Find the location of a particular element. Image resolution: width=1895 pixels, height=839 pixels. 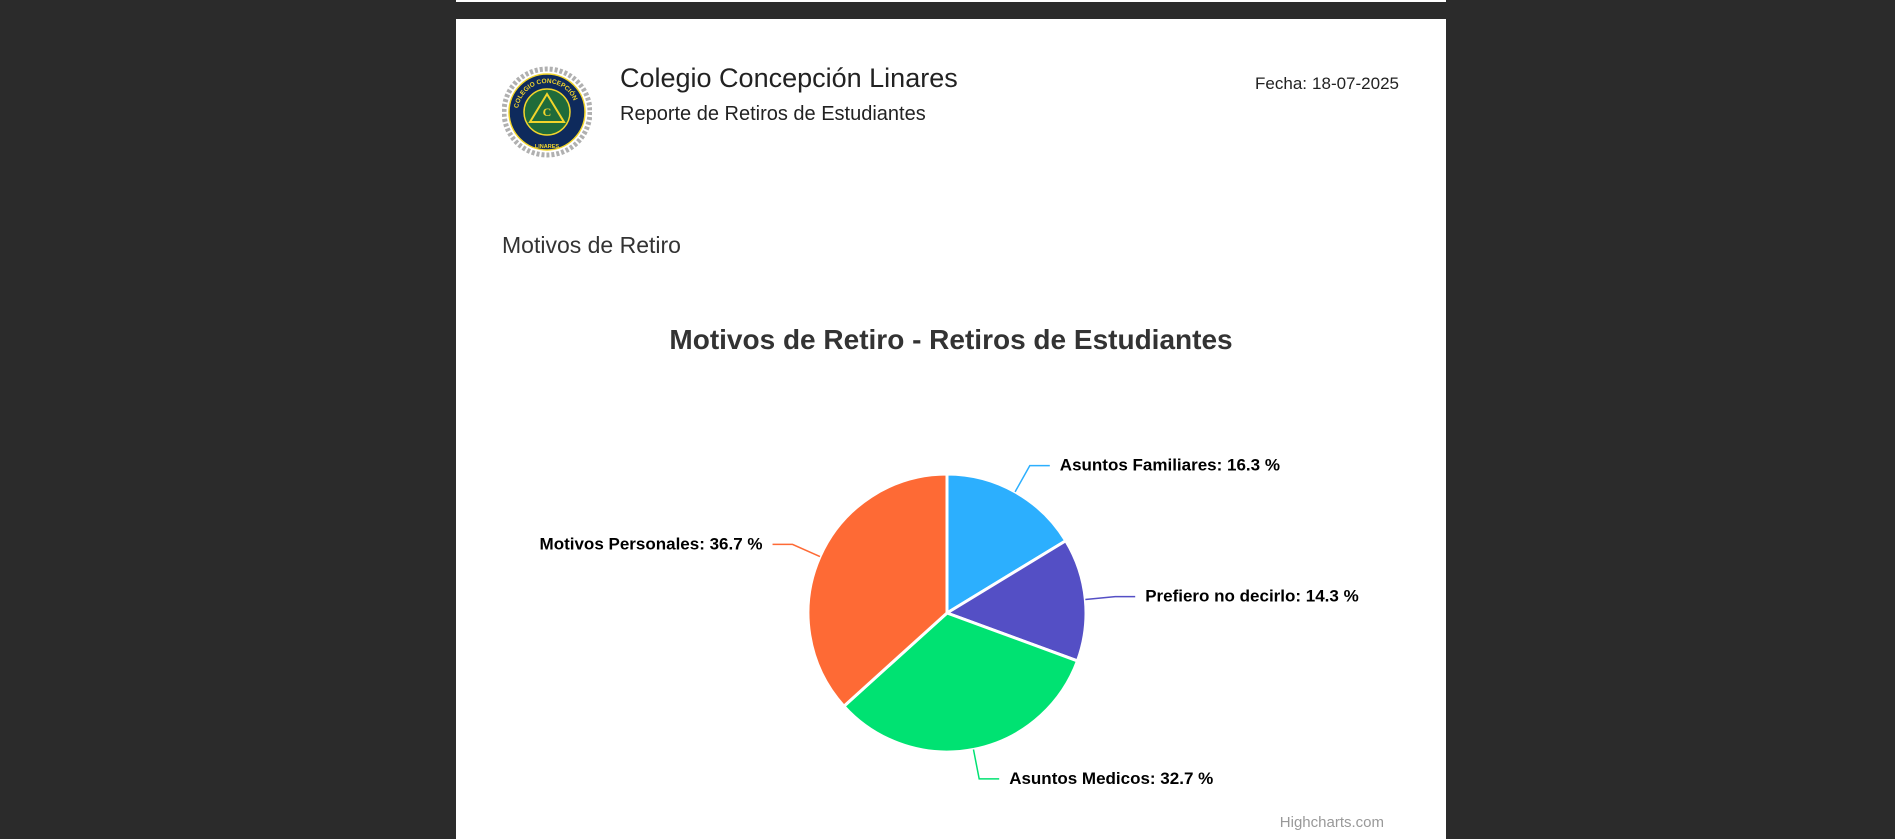

data-label: Prefiero no decirlo: 14.3 % is located at coordinates (1252, 596).